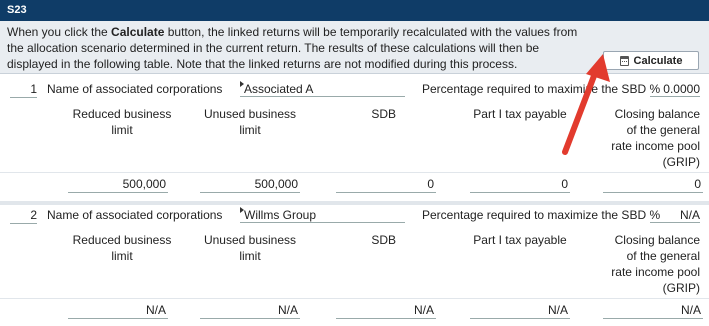 The image size is (709, 326). What do you see at coordinates (322, 215) in the screenshot?
I see `corporation-name-field: Willms Group` at bounding box center [322, 215].